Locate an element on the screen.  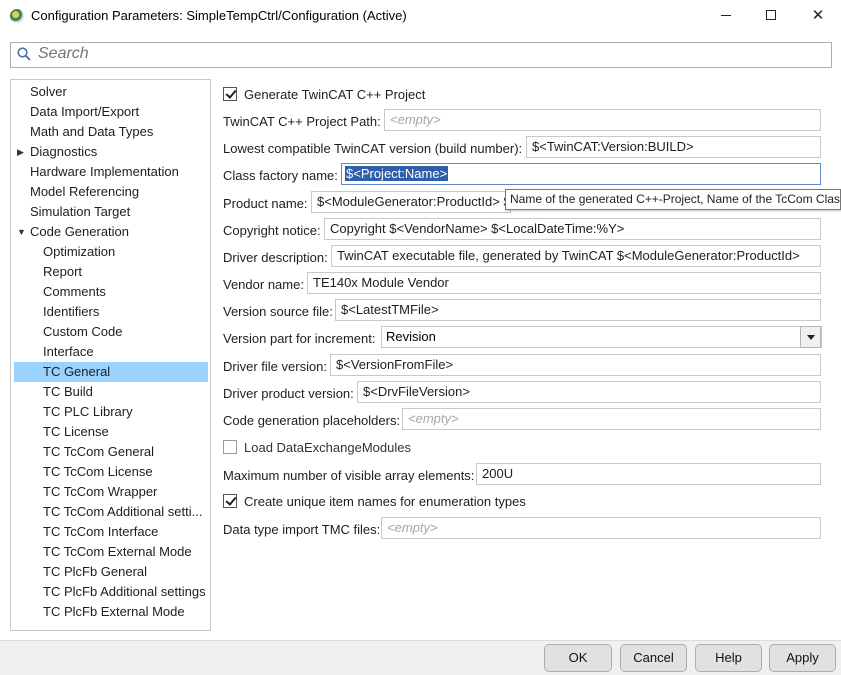
tree-item-tc-tccom-wrapper: TC TcCom Wrapper is located at coordinates (110, 492).